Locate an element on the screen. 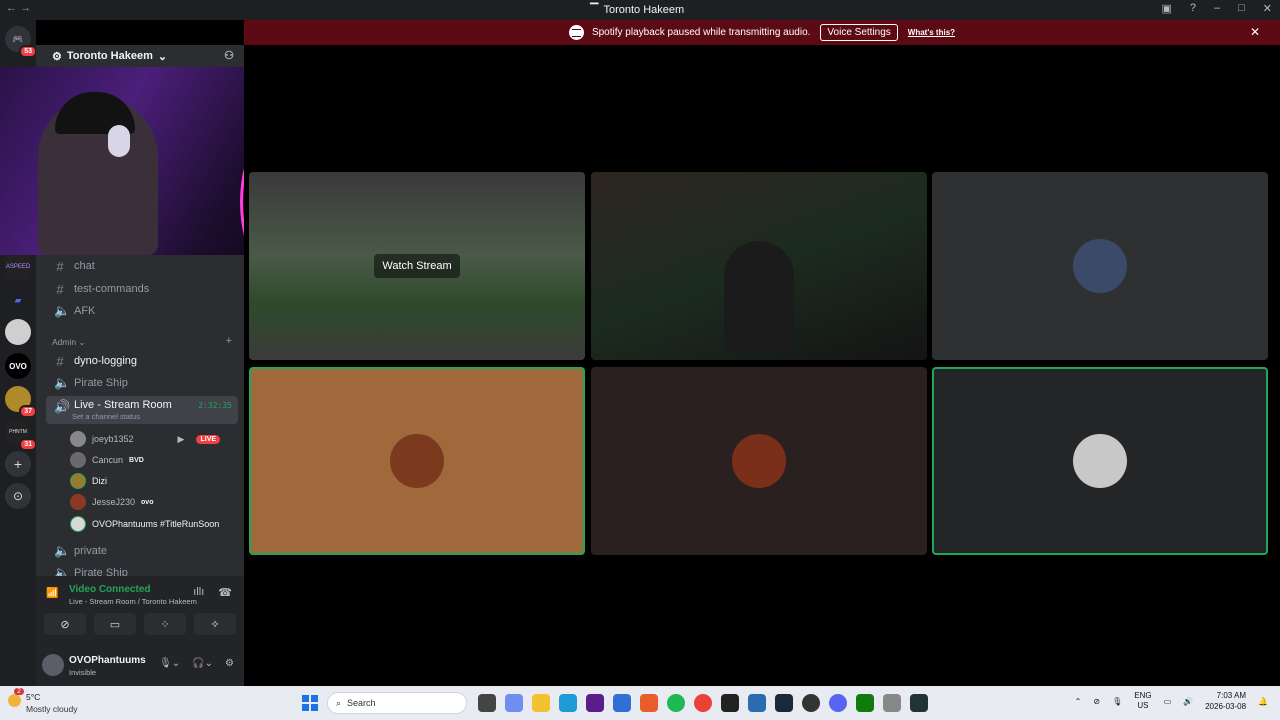  help-icon: ? is located at coordinates (1193, 8).